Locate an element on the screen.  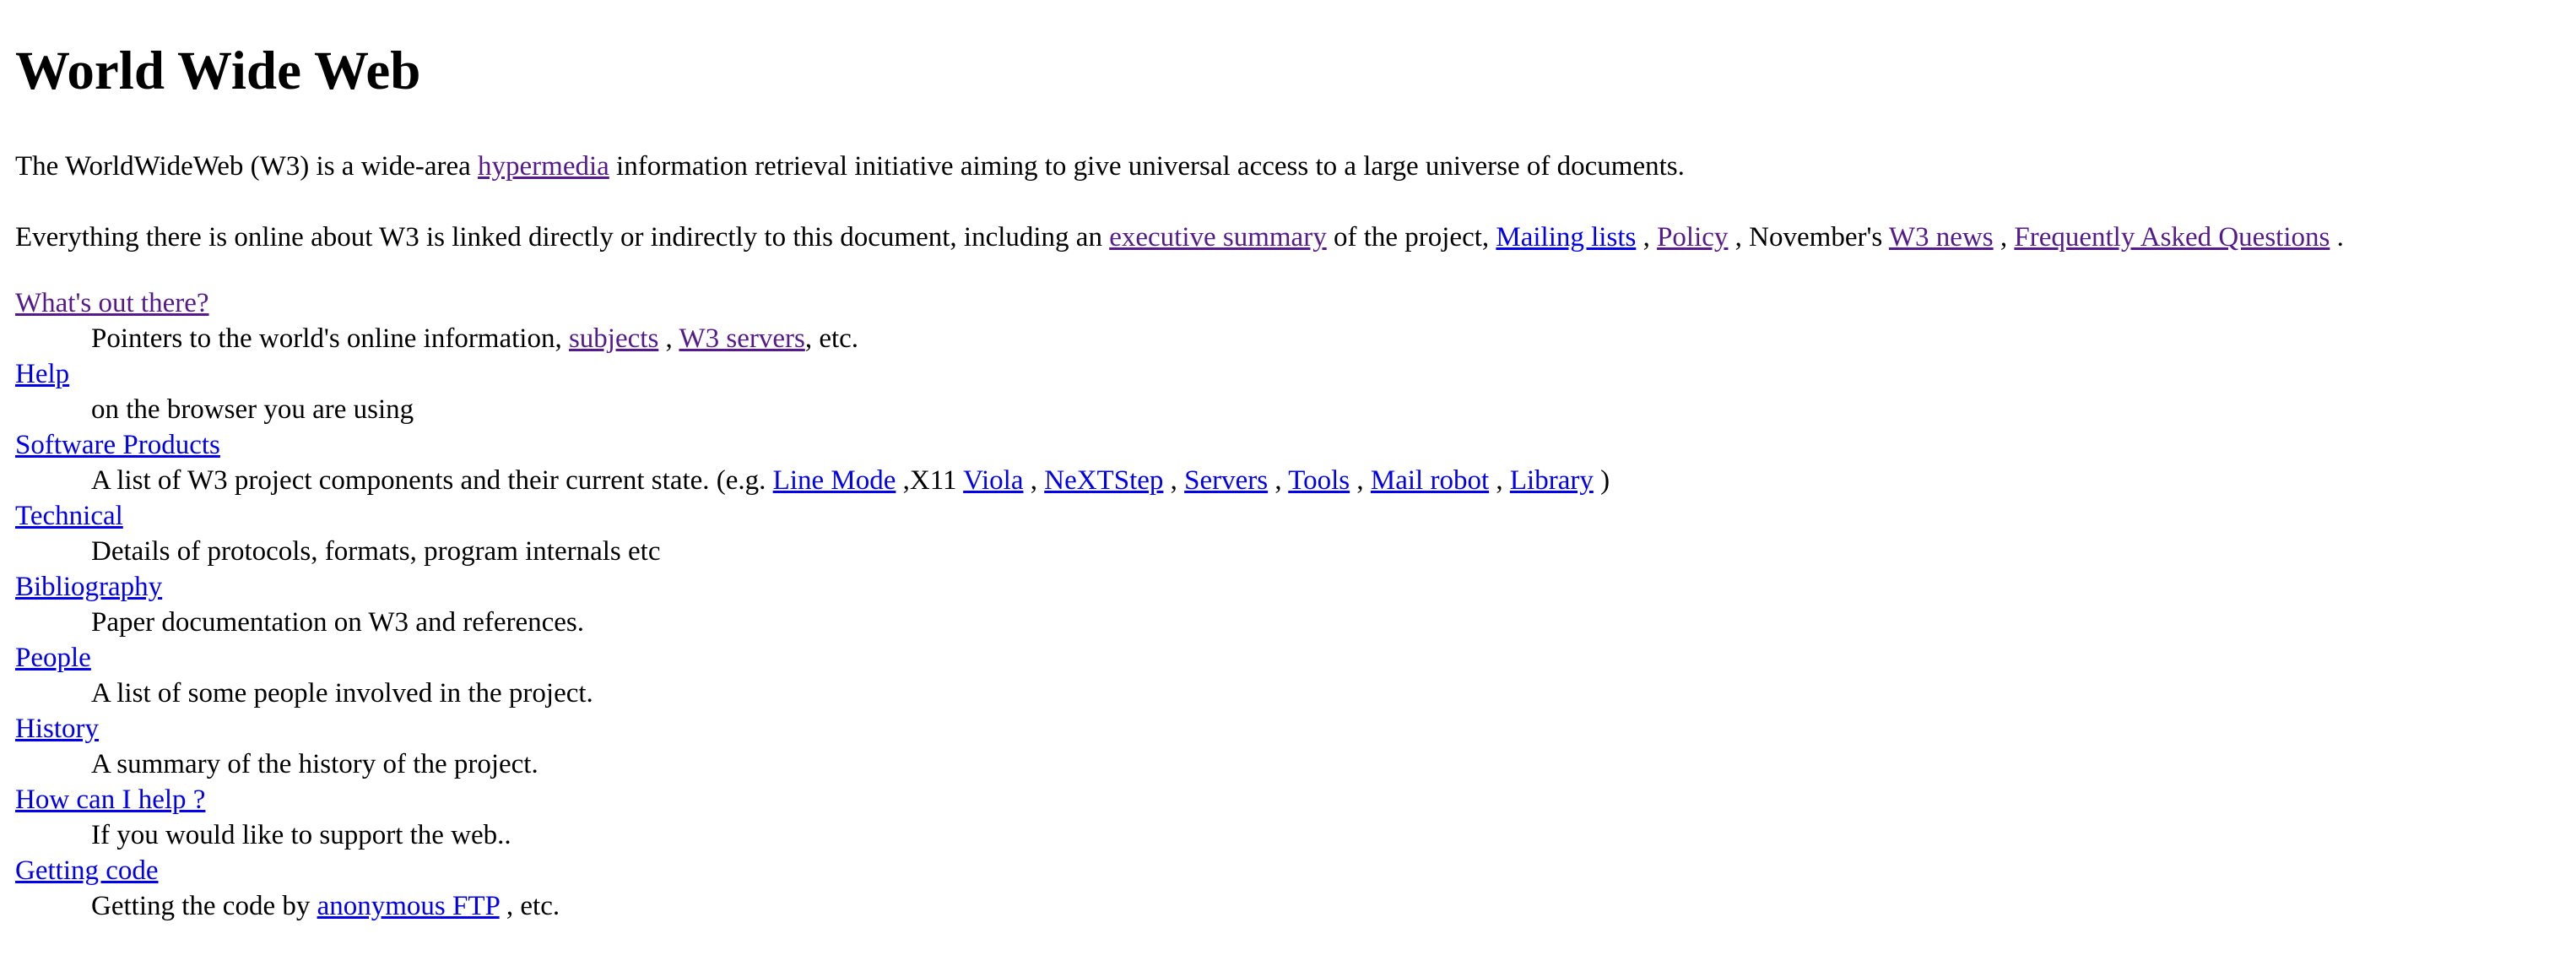
help-link: Help is located at coordinates (42, 374).